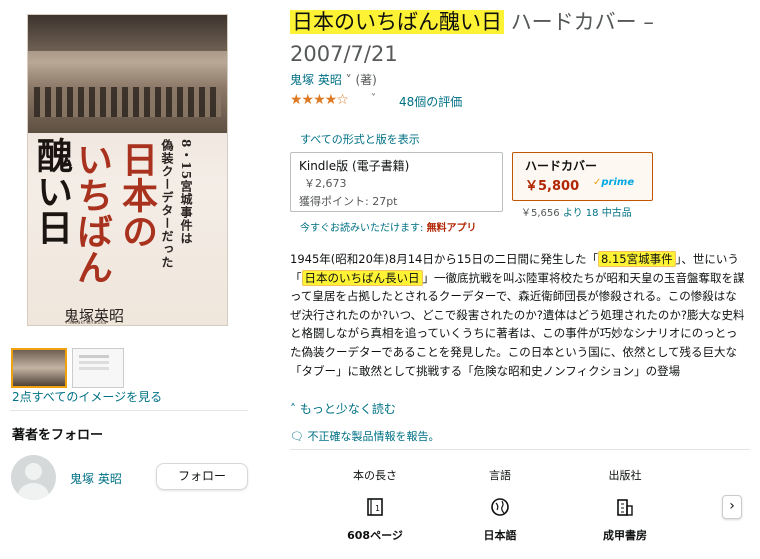 Image resolution: width=760 pixels, height=559 pixels. I want to click on product-format-label: ハードカバー –, so click(582, 22).